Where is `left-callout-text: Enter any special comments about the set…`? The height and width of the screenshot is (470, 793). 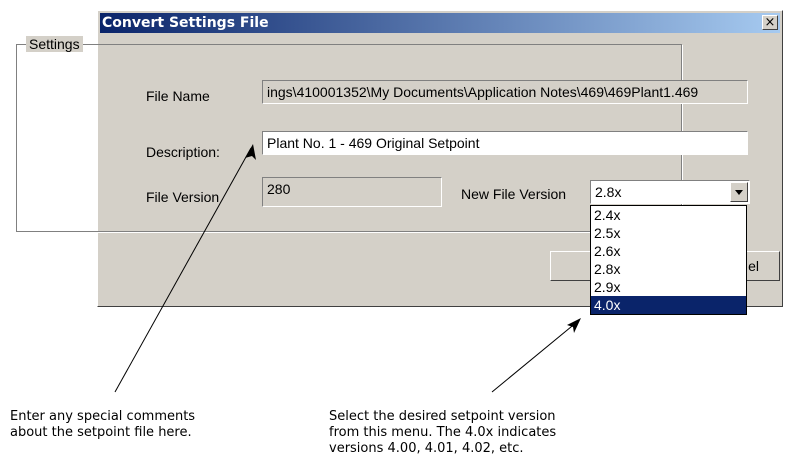
left-callout-text: Enter any special comments about the set… is located at coordinates (102, 425).